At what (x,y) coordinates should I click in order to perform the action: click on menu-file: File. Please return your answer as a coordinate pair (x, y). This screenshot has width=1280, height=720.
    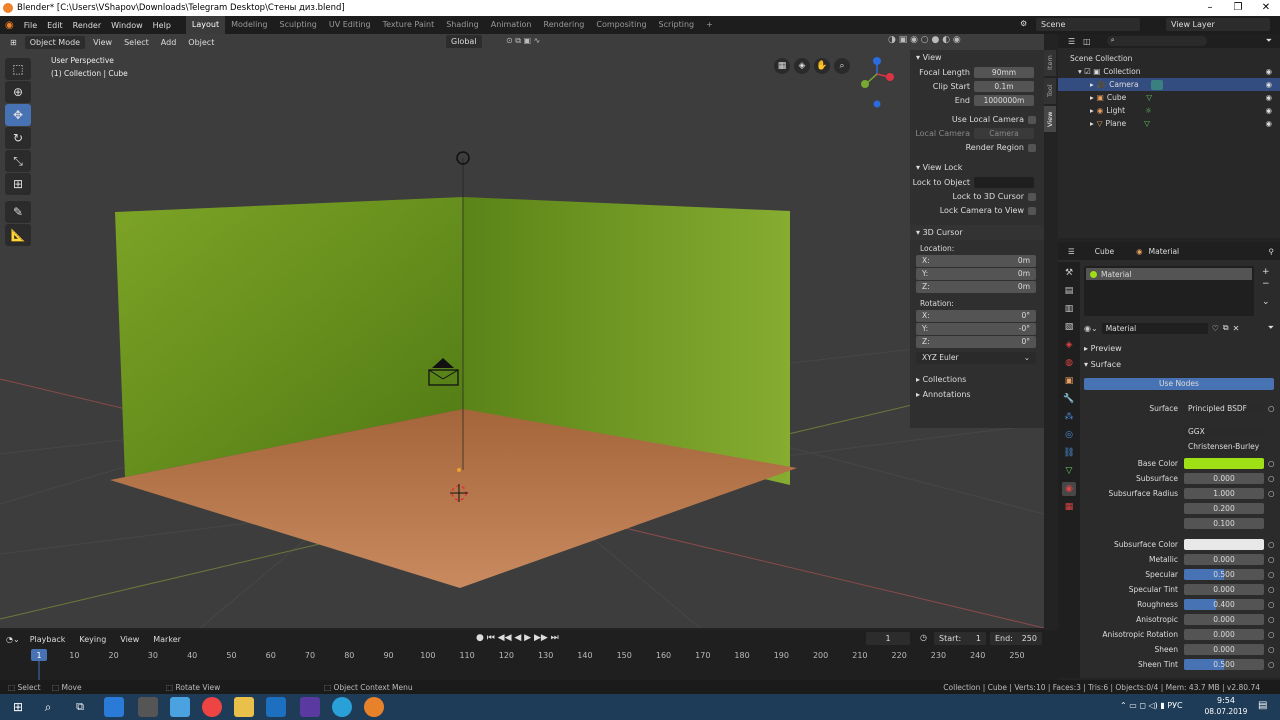
    Looking at the image, I should click on (30, 25).